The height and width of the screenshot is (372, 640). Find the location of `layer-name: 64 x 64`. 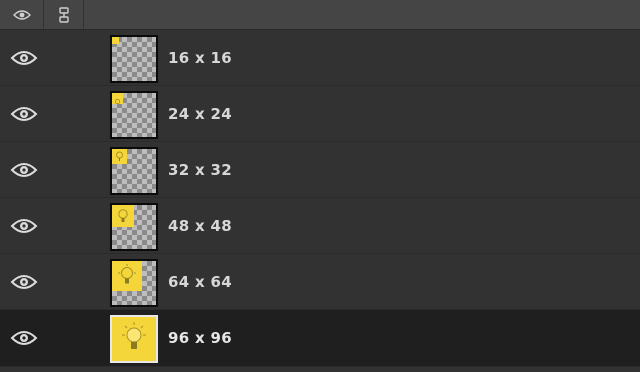

layer-name: 64 x 64 is located at coordinates (200, 281).